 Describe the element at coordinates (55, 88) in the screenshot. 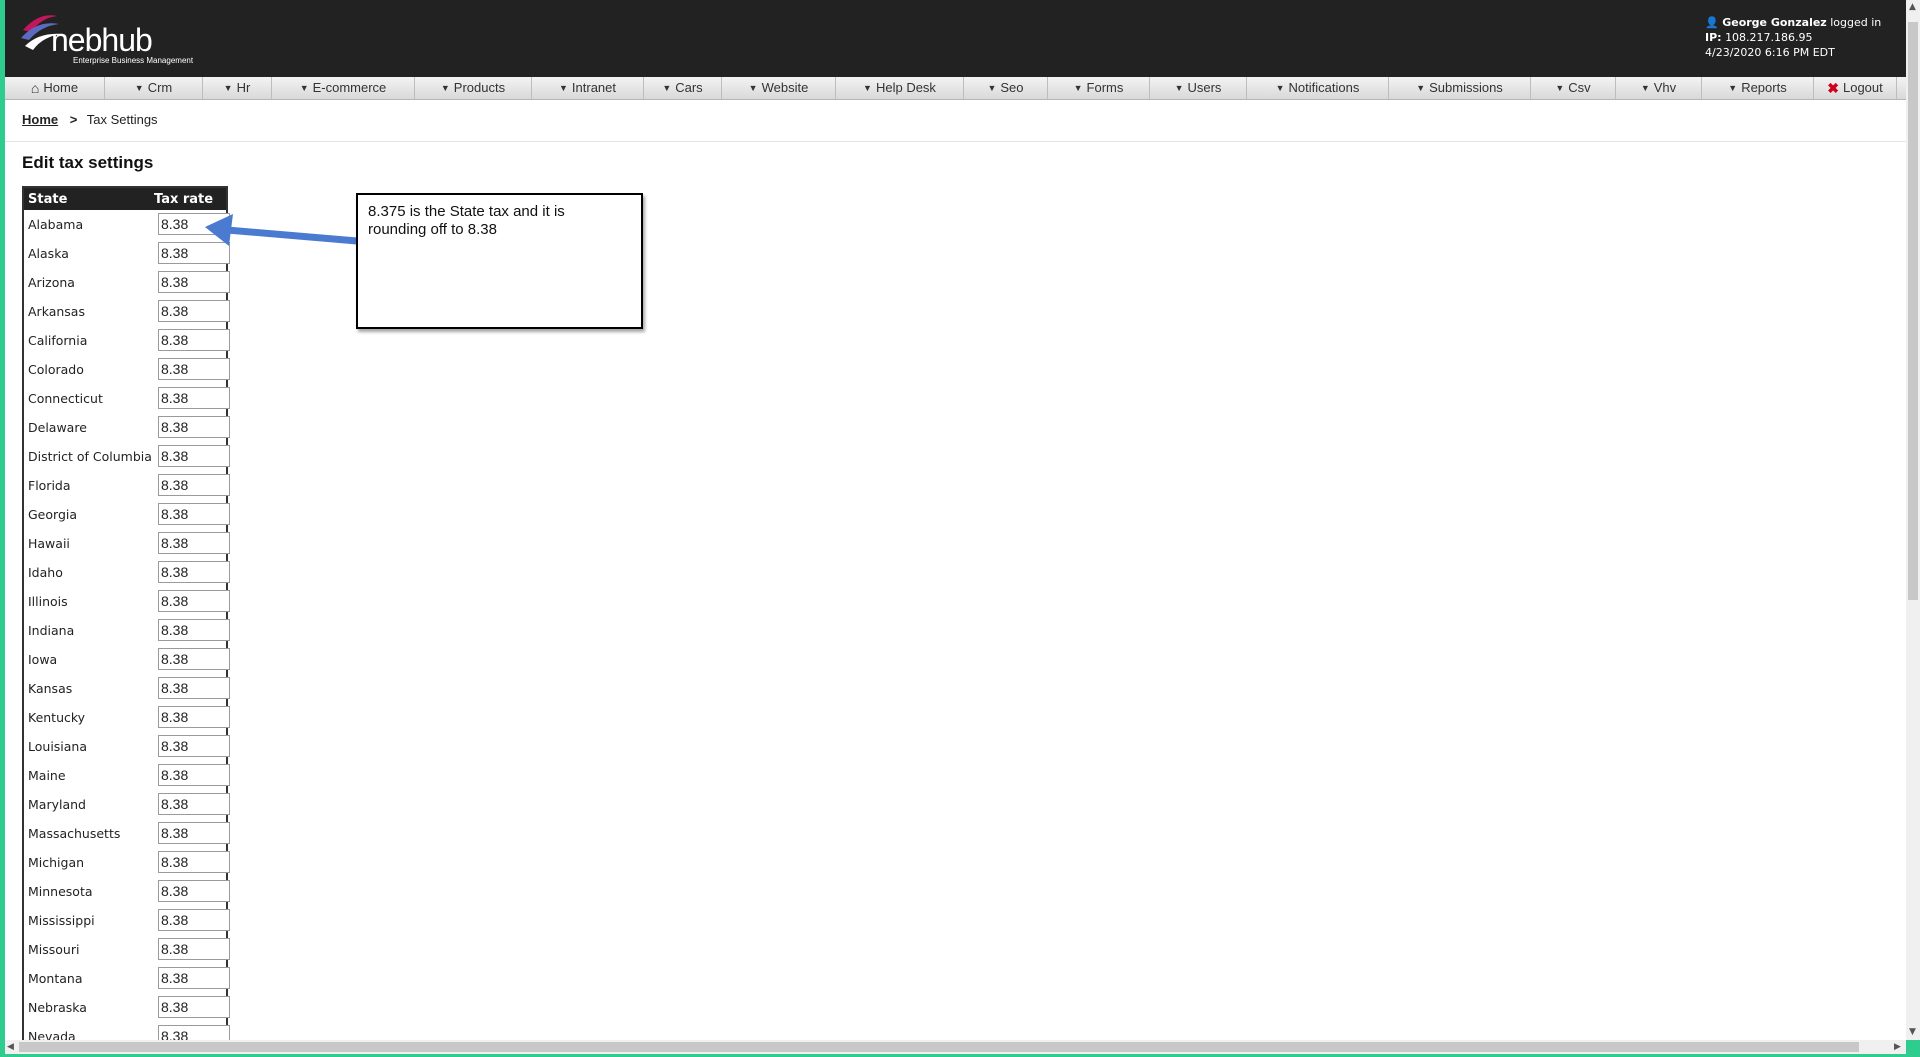

I see `nav-item-home: ⌂ Home` at that location.